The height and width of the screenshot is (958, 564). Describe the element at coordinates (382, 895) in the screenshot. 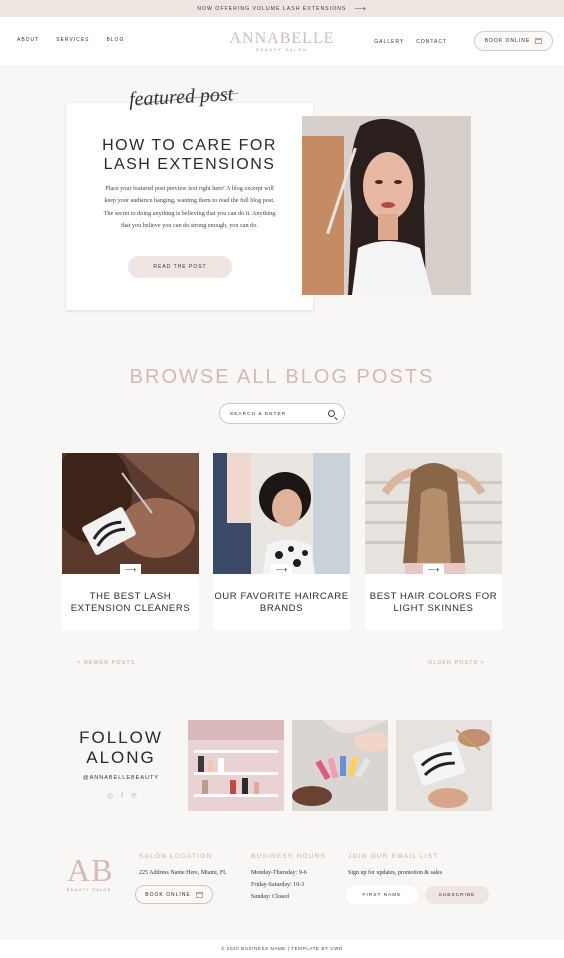

I see `first-name-field` at that location.